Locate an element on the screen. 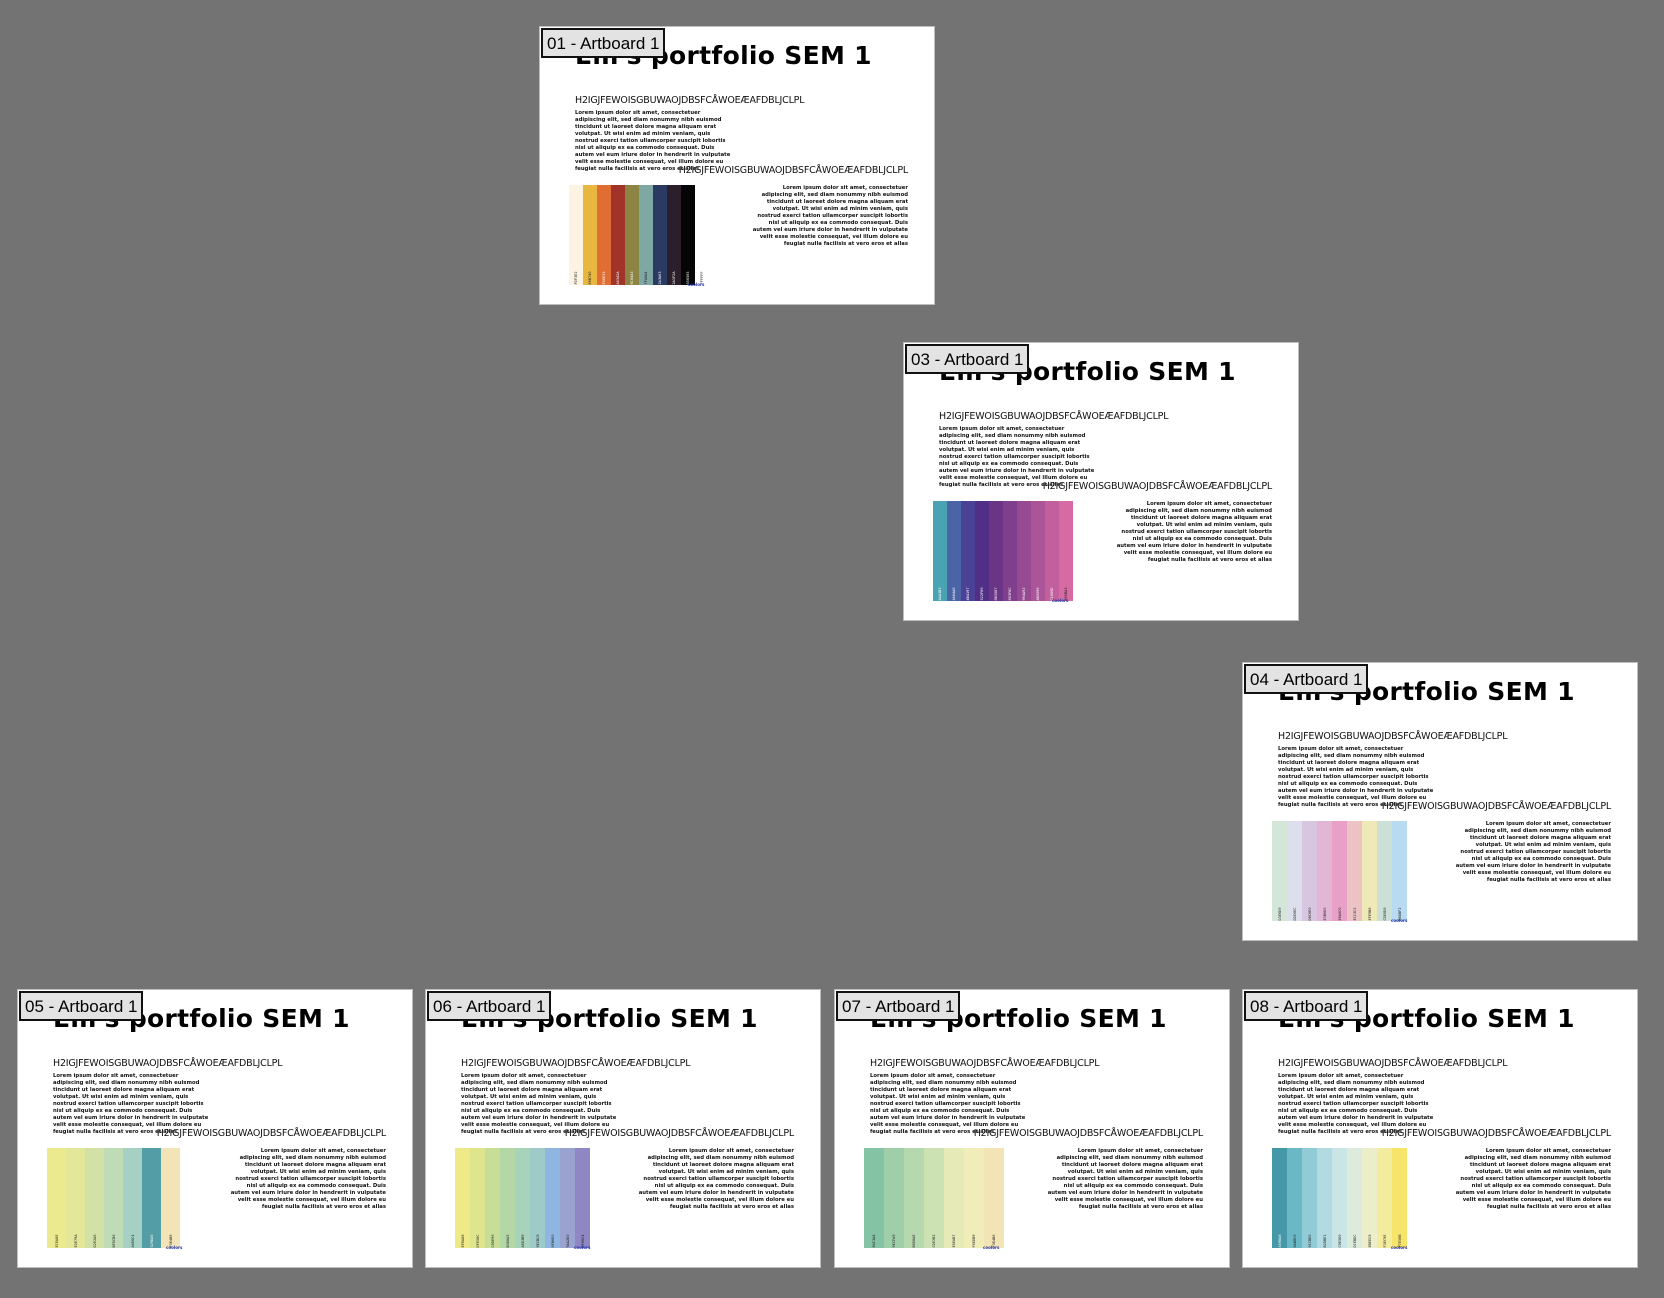 The width and height of the screenshot is (1664, 1298). artboard-name-label: 06 - Artboard 1 is located at coordinates (489, 1006).